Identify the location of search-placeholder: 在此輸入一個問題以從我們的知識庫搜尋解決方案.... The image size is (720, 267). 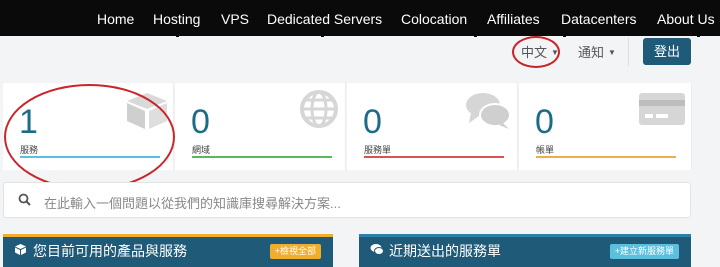
(192, 203).